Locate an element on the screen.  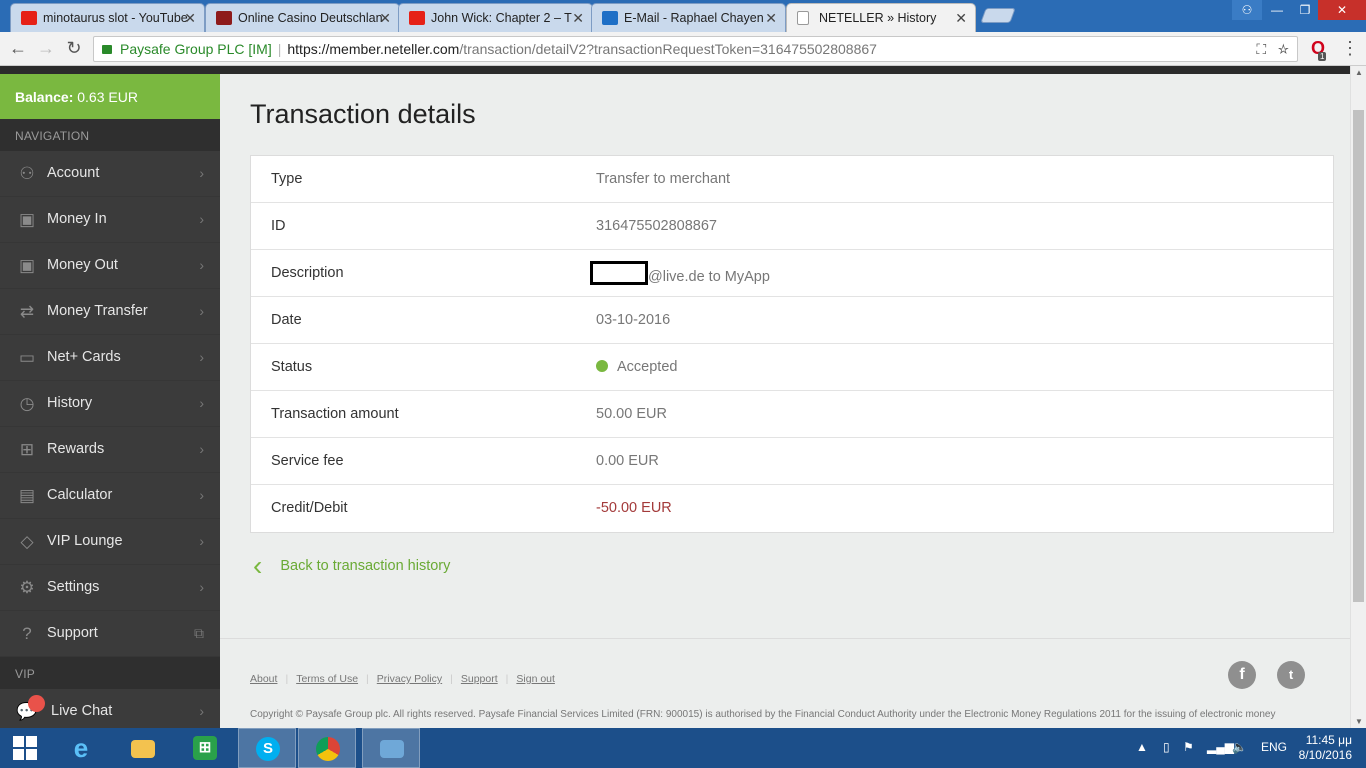
sidebar-item-money-in: ▣ Money In › is located at coordinates (110, 220).